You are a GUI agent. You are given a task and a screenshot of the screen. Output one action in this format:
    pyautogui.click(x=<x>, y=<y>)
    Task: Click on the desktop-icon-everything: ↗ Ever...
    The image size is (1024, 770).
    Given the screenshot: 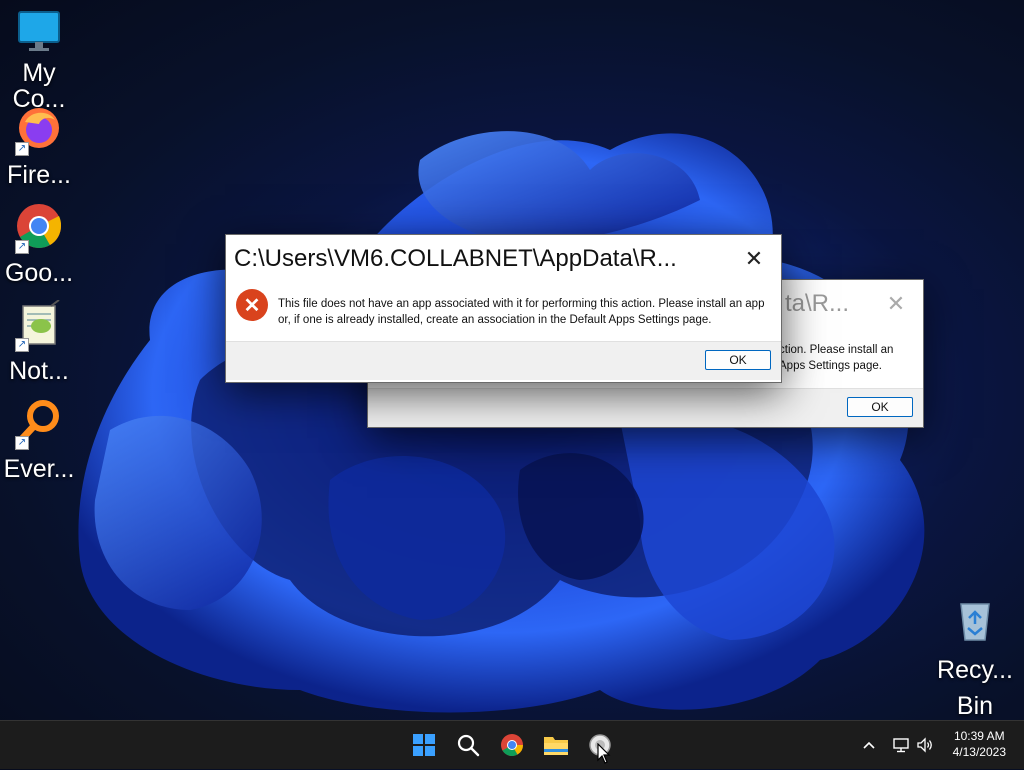 What is the action you would take?
    pyautogui.click(x=39, y=441)
    